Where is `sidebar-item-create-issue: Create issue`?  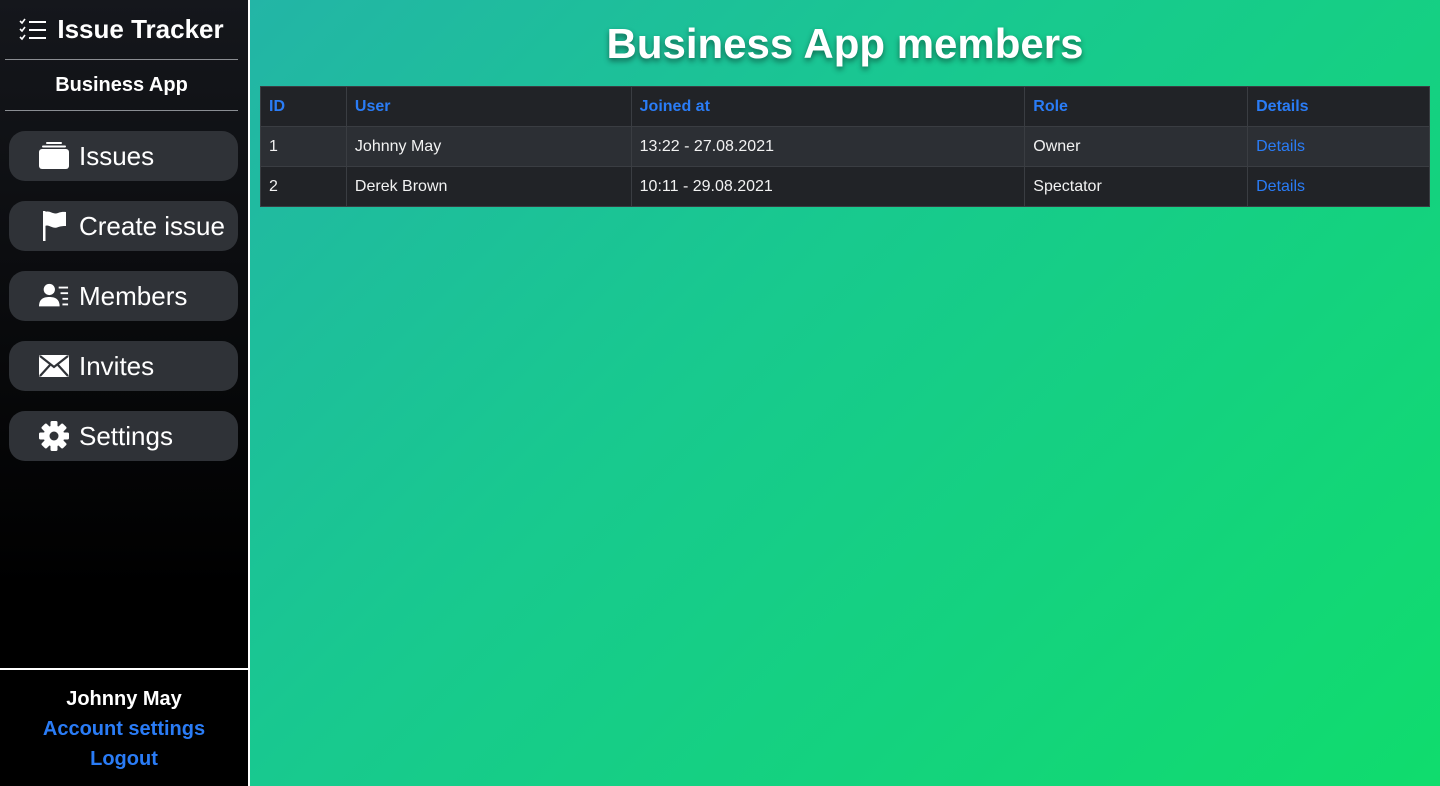
sidebar-item-create-issue: Create issue is located at coordinates (123, 226).